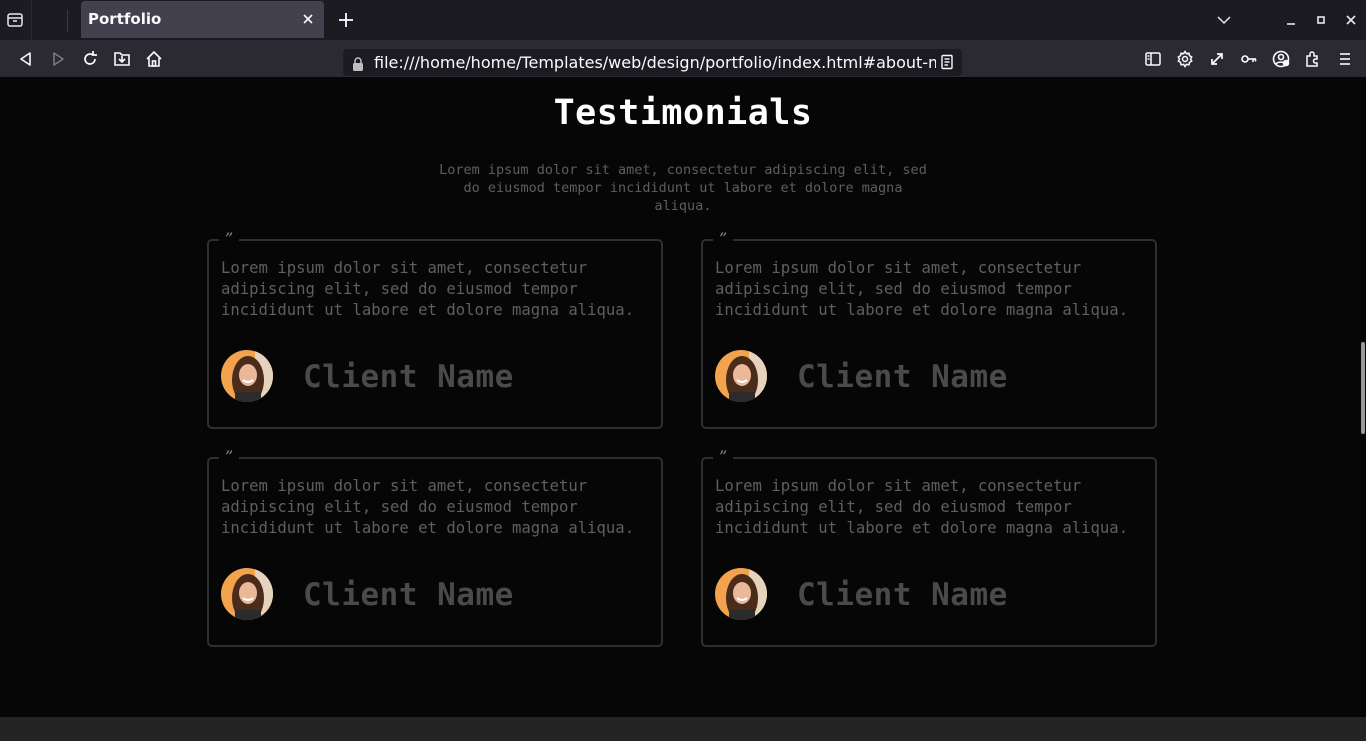  I want to click on reload-icon, so click(90, 59).